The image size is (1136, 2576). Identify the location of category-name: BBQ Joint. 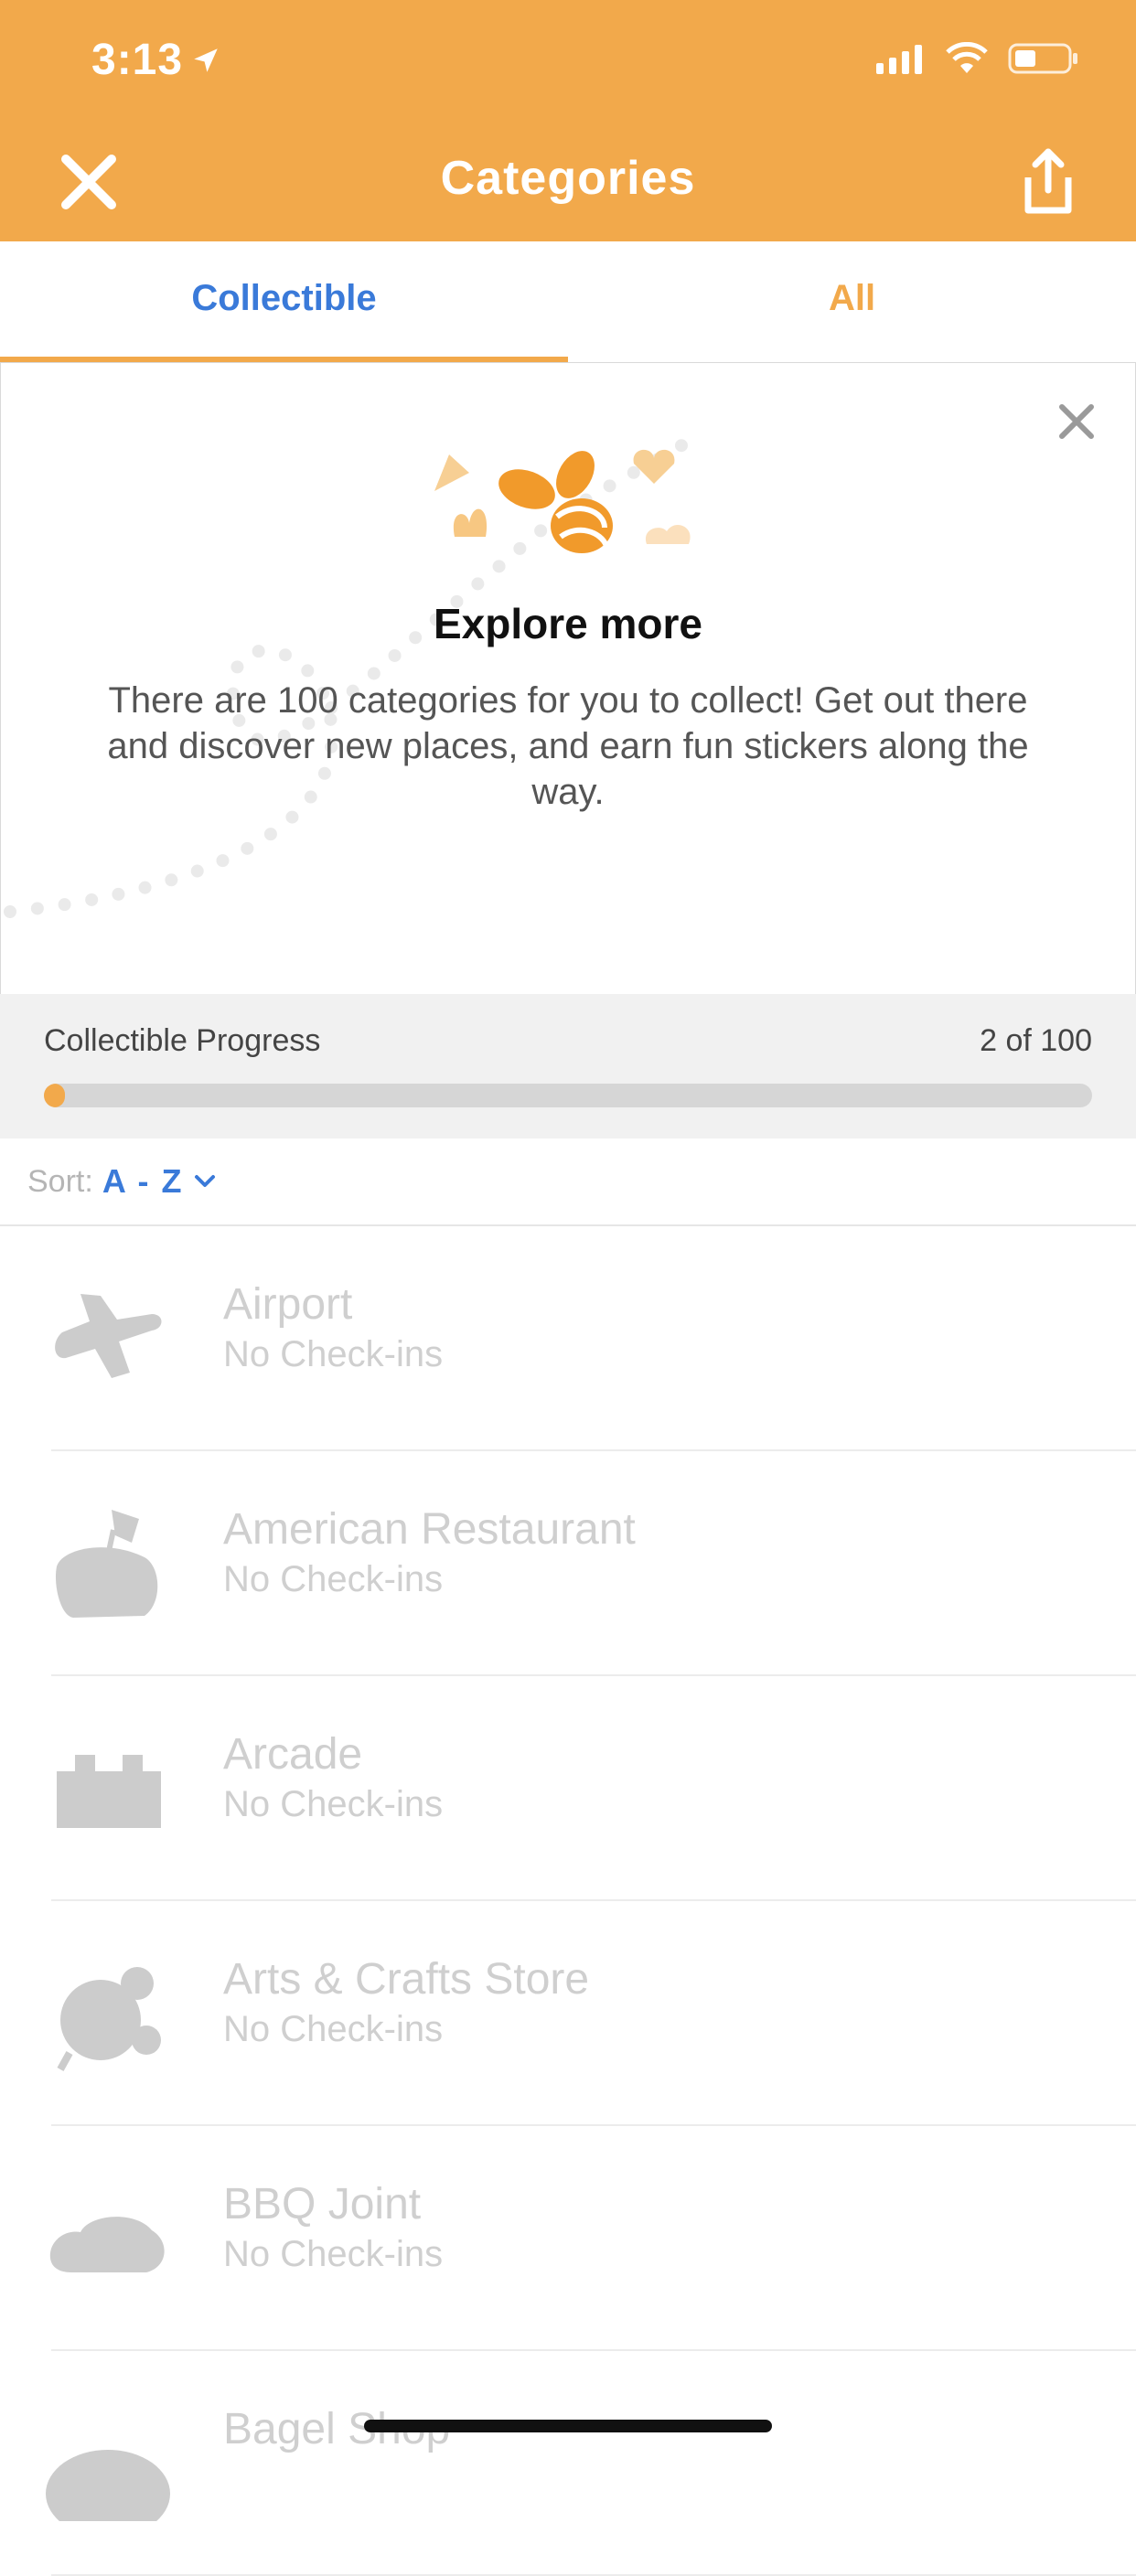
(322, 2204).